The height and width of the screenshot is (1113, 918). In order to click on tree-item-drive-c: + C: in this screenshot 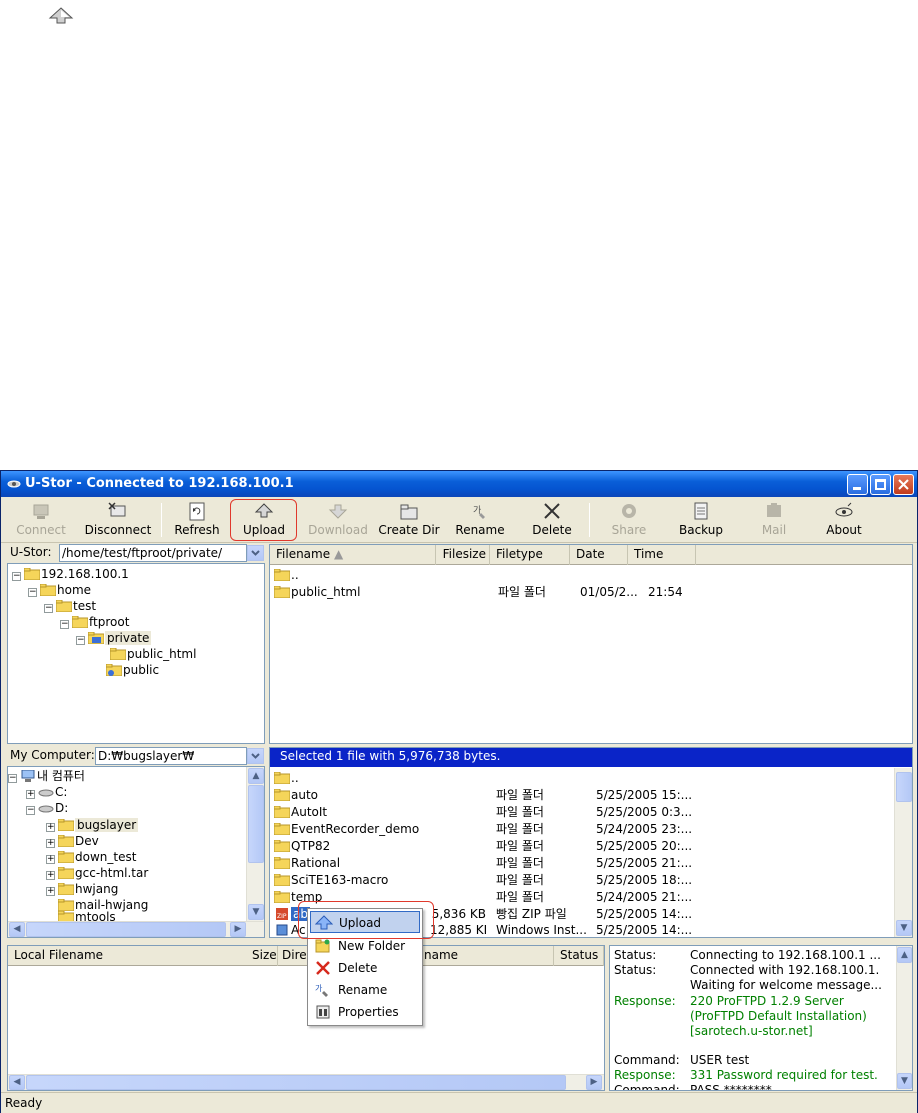, I will do `click(46, 792)`.